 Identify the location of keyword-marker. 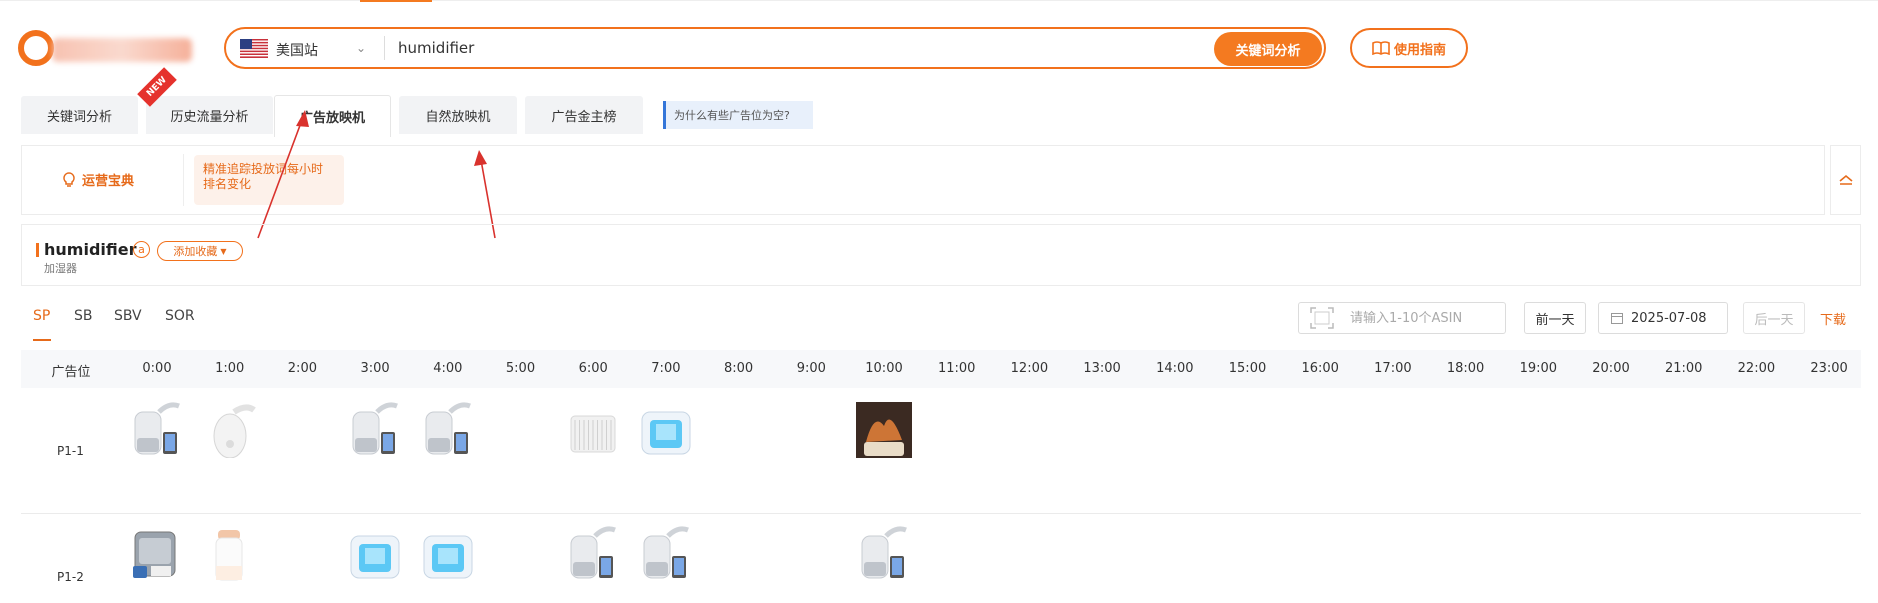
(37, 250).